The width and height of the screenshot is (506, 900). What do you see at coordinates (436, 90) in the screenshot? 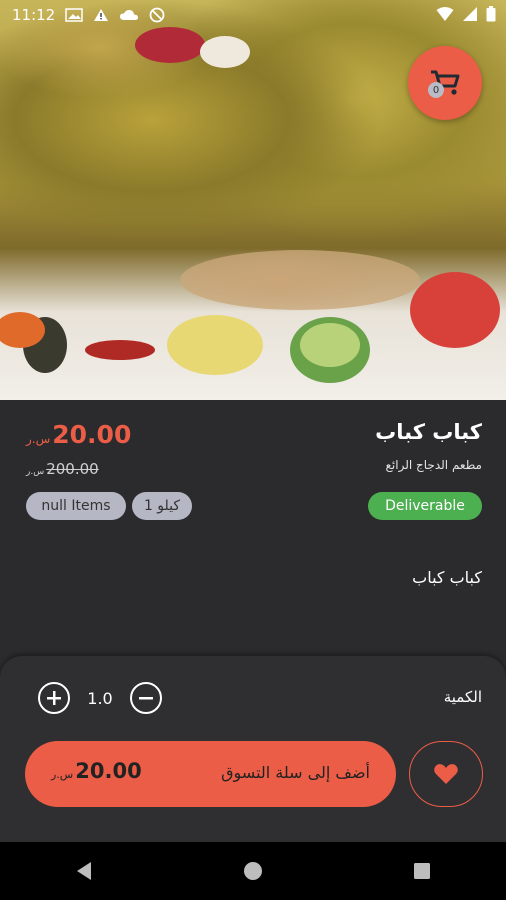
I see `cart-count-badge: 0` at bounding box center [436, 90].